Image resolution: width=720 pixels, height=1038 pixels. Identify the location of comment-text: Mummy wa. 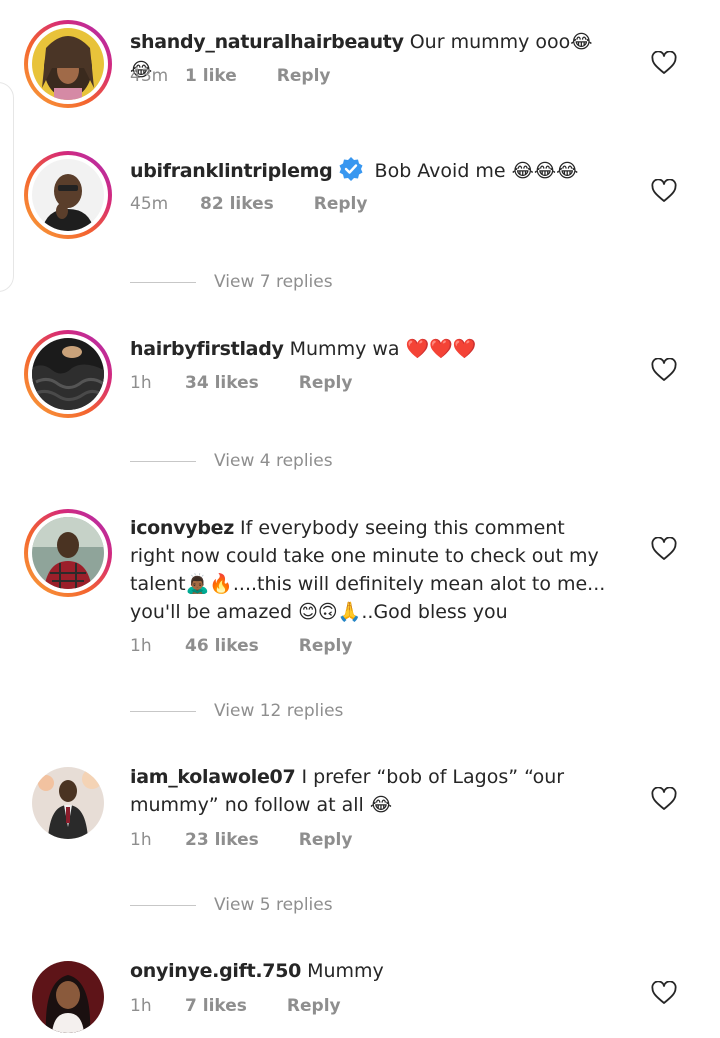
(344, 349).